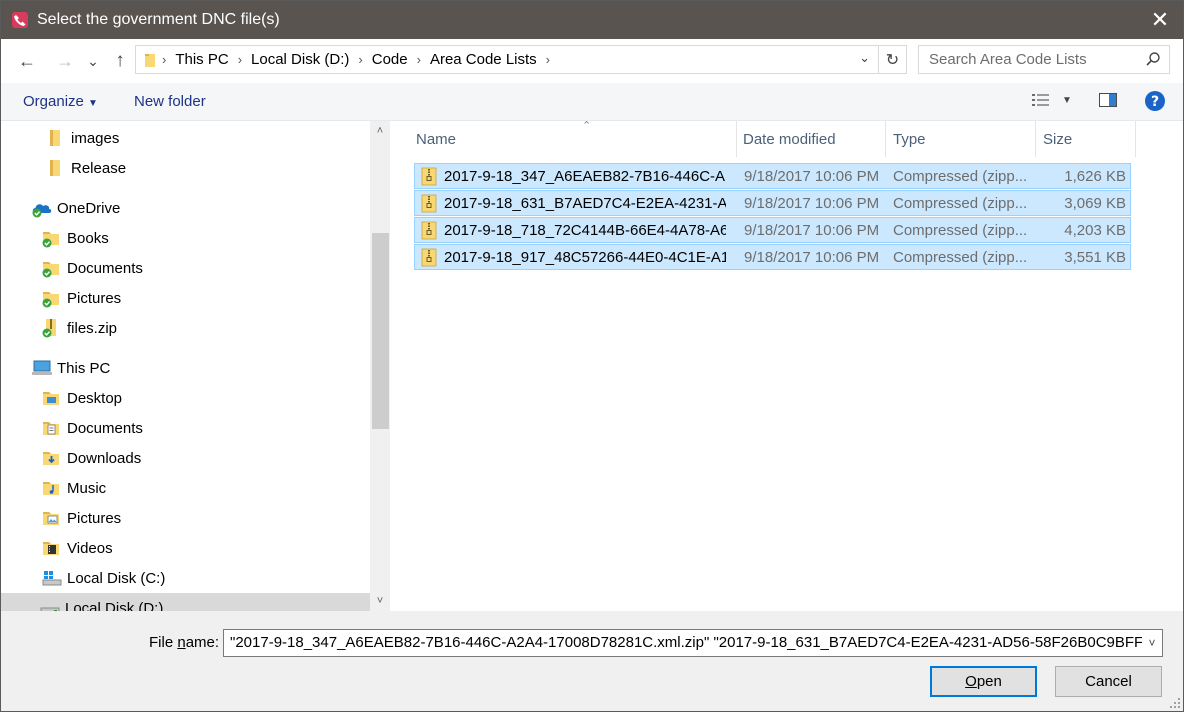 The width and height of the screenshot is (1184, 712). I want to click on sidebar-item: files.zip, so click(186, 328).